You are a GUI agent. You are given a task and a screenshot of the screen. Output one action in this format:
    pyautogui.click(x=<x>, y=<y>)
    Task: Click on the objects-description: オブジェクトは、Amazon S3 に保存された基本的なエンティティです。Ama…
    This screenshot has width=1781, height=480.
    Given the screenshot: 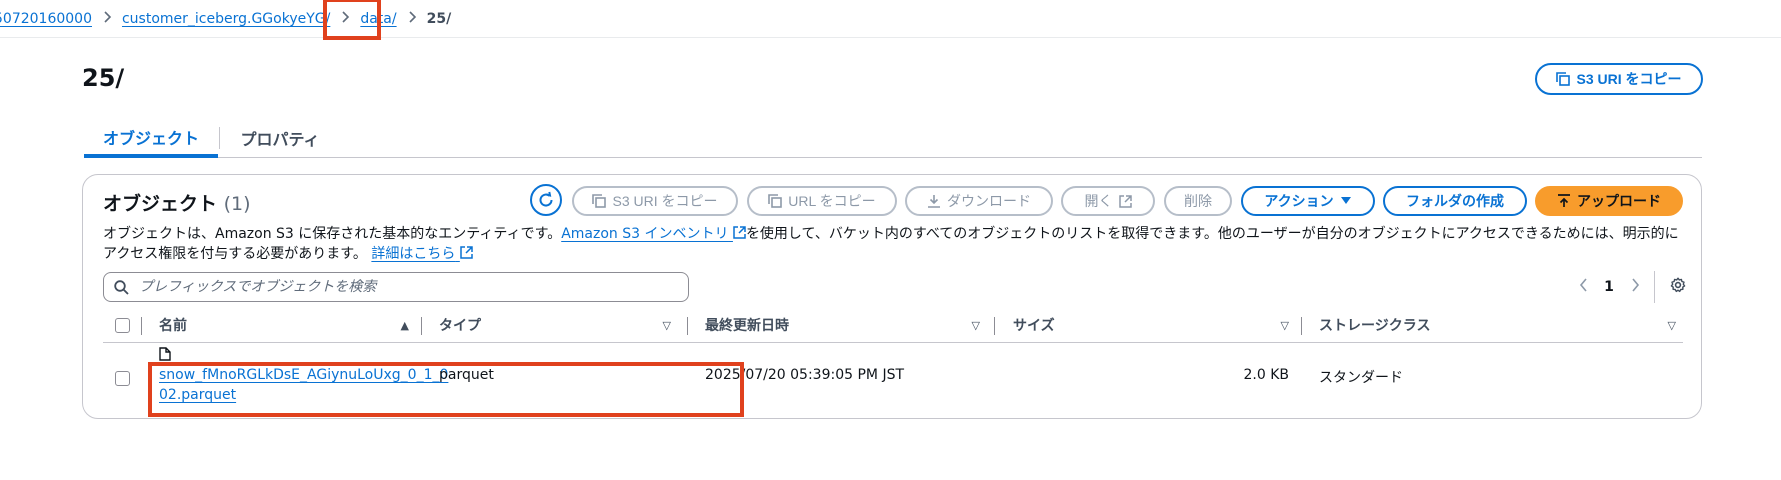 What is the action you would take?
    pyautogui.click(x=893, y=244)
    